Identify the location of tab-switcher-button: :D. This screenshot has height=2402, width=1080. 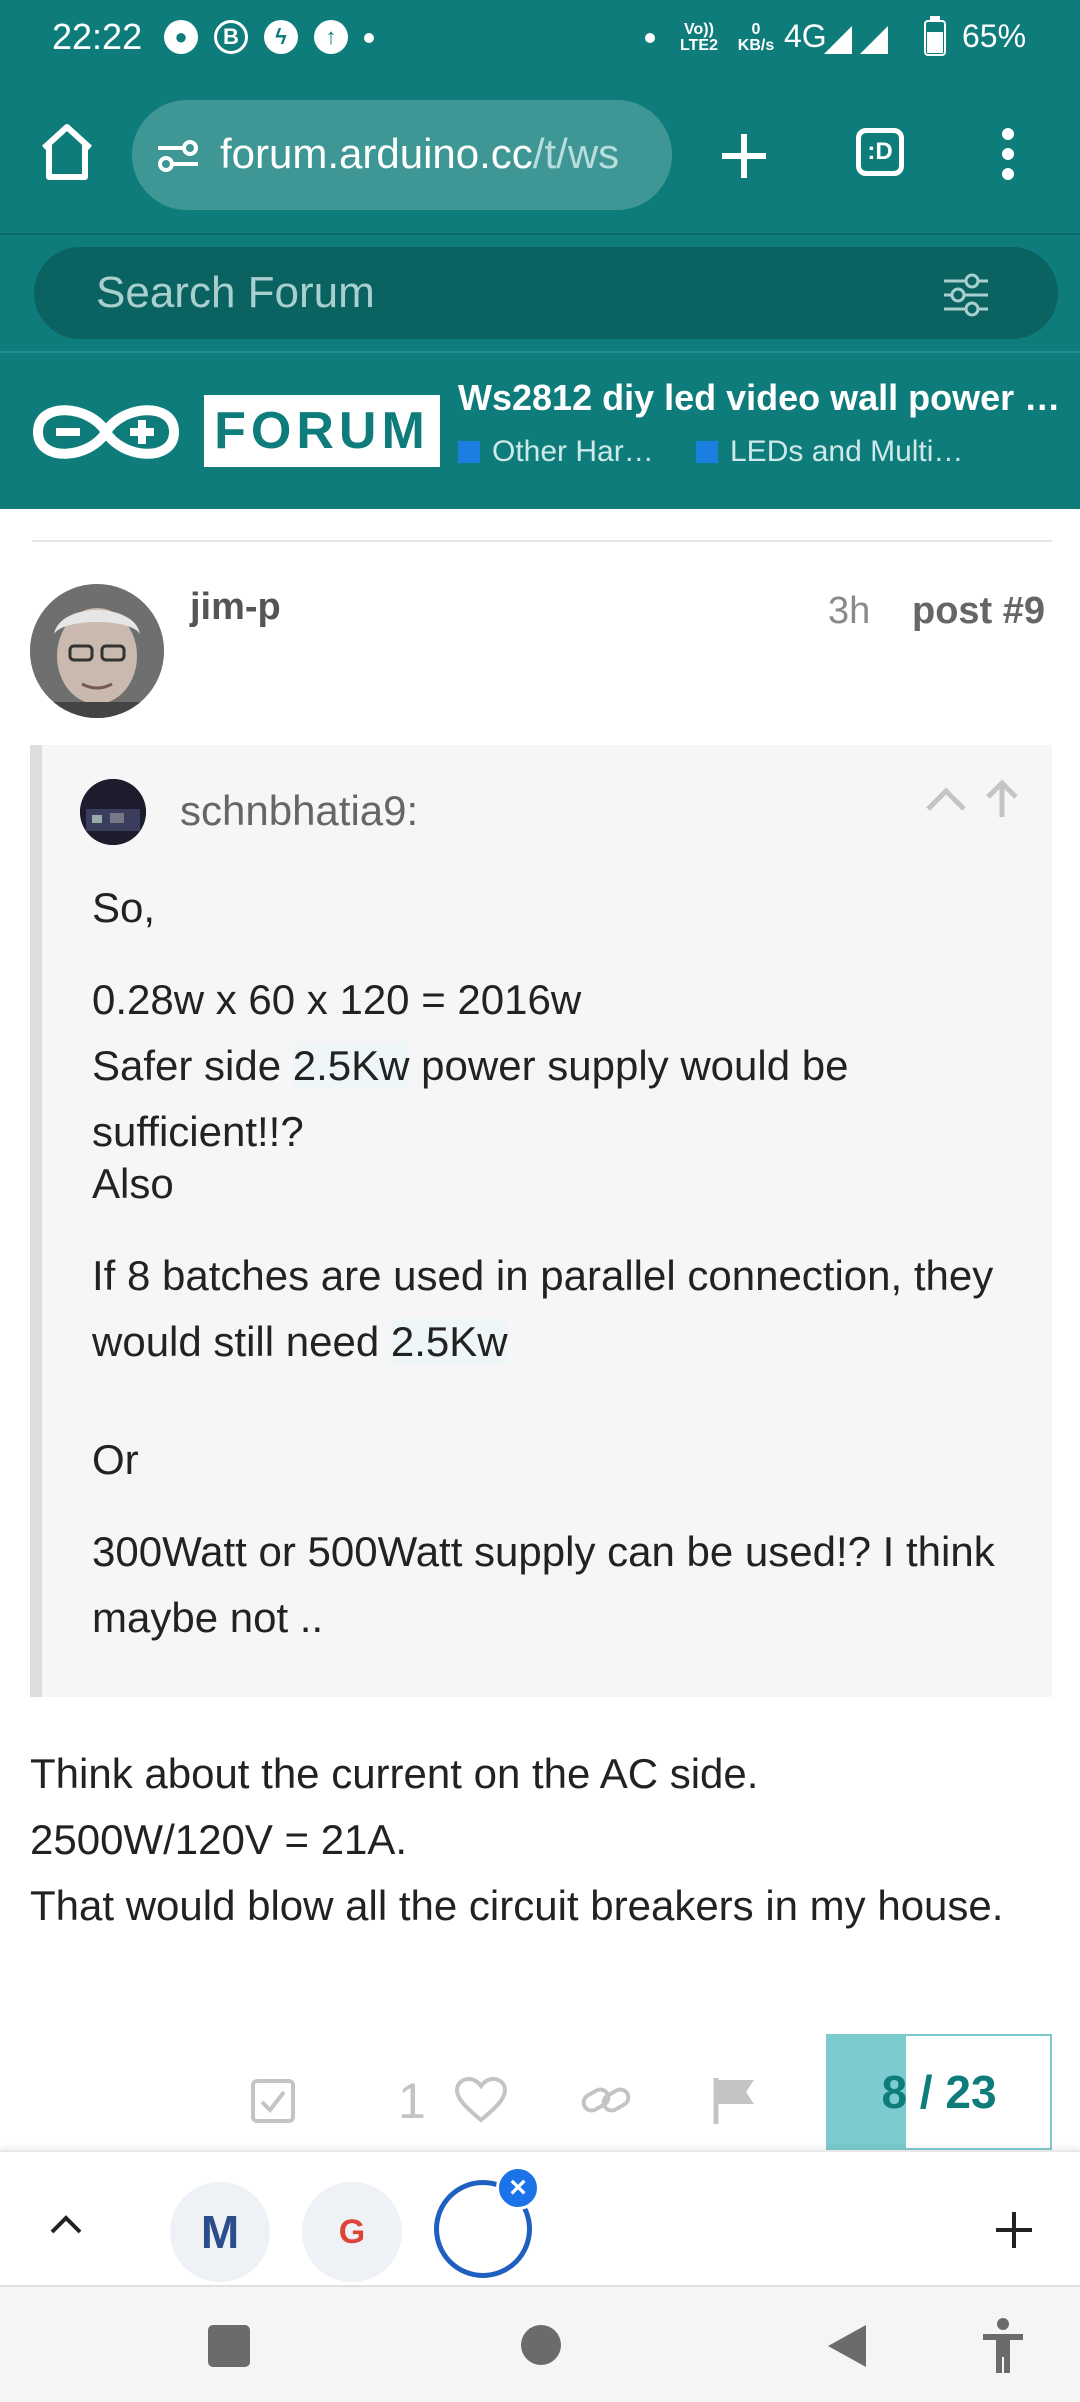
(880, 152).